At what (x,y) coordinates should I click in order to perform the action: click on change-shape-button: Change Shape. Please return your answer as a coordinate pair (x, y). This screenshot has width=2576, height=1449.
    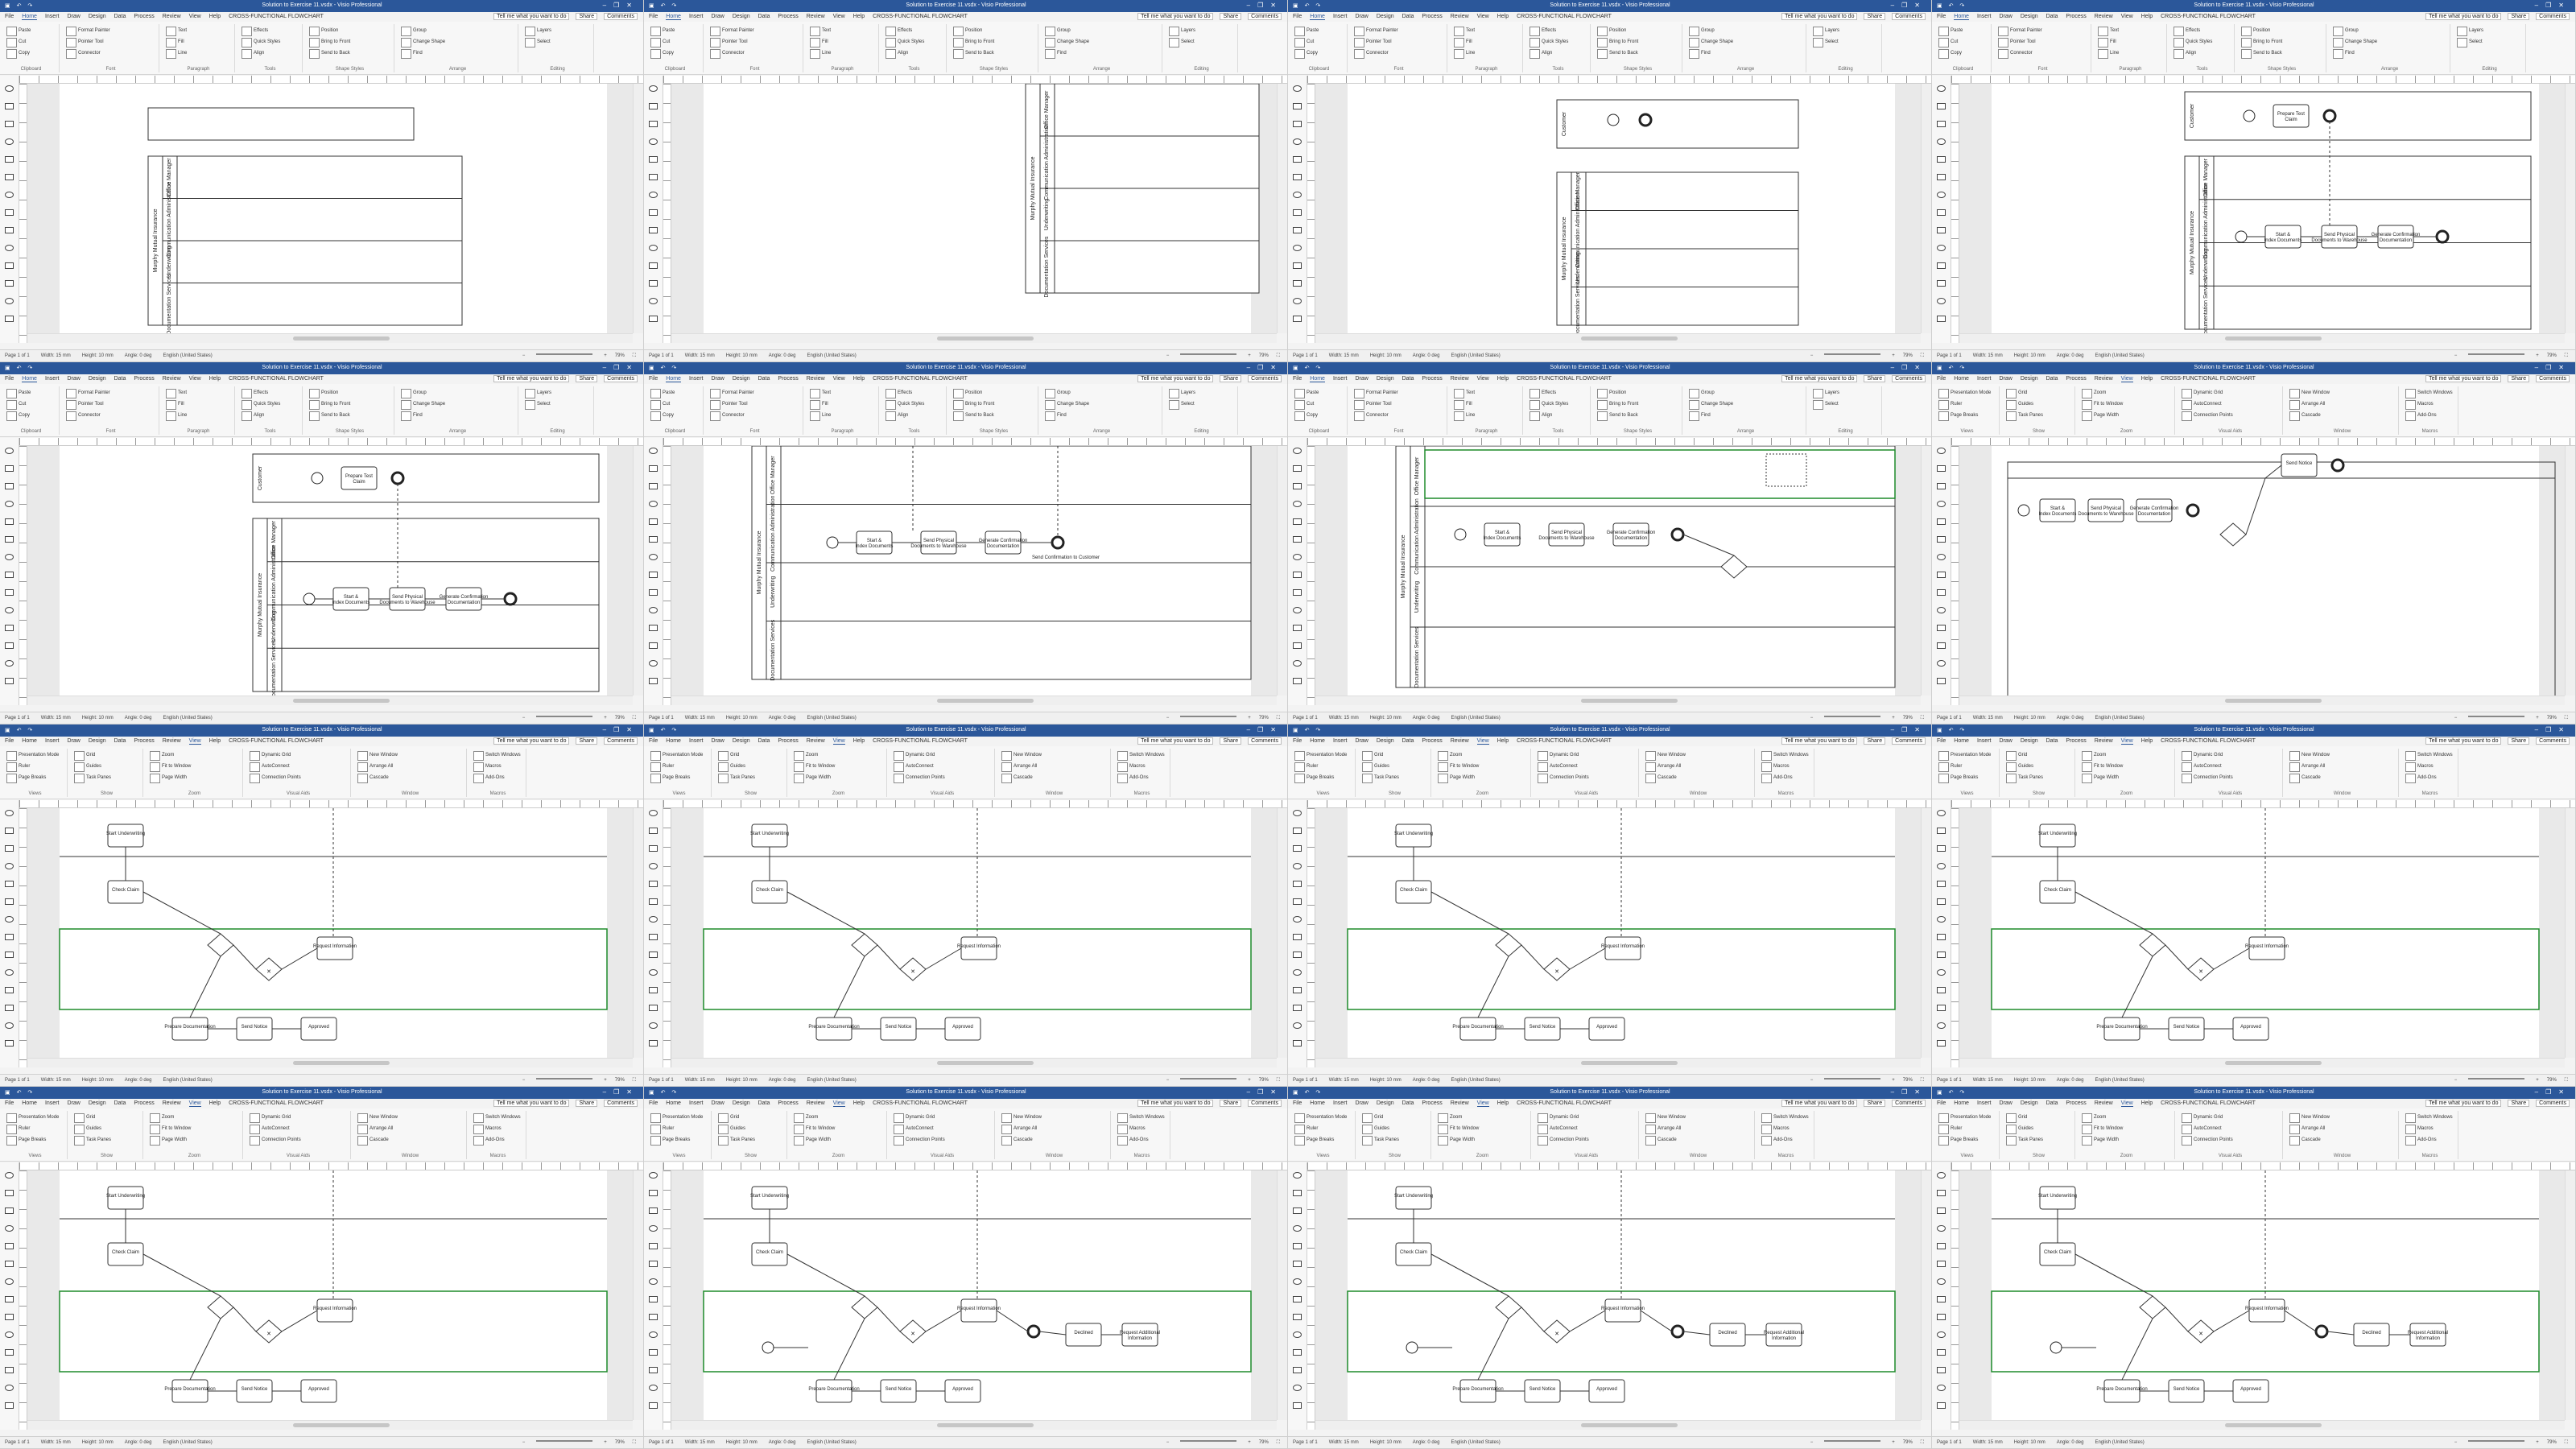
    Looking at the image, I should click on (2361, 41).